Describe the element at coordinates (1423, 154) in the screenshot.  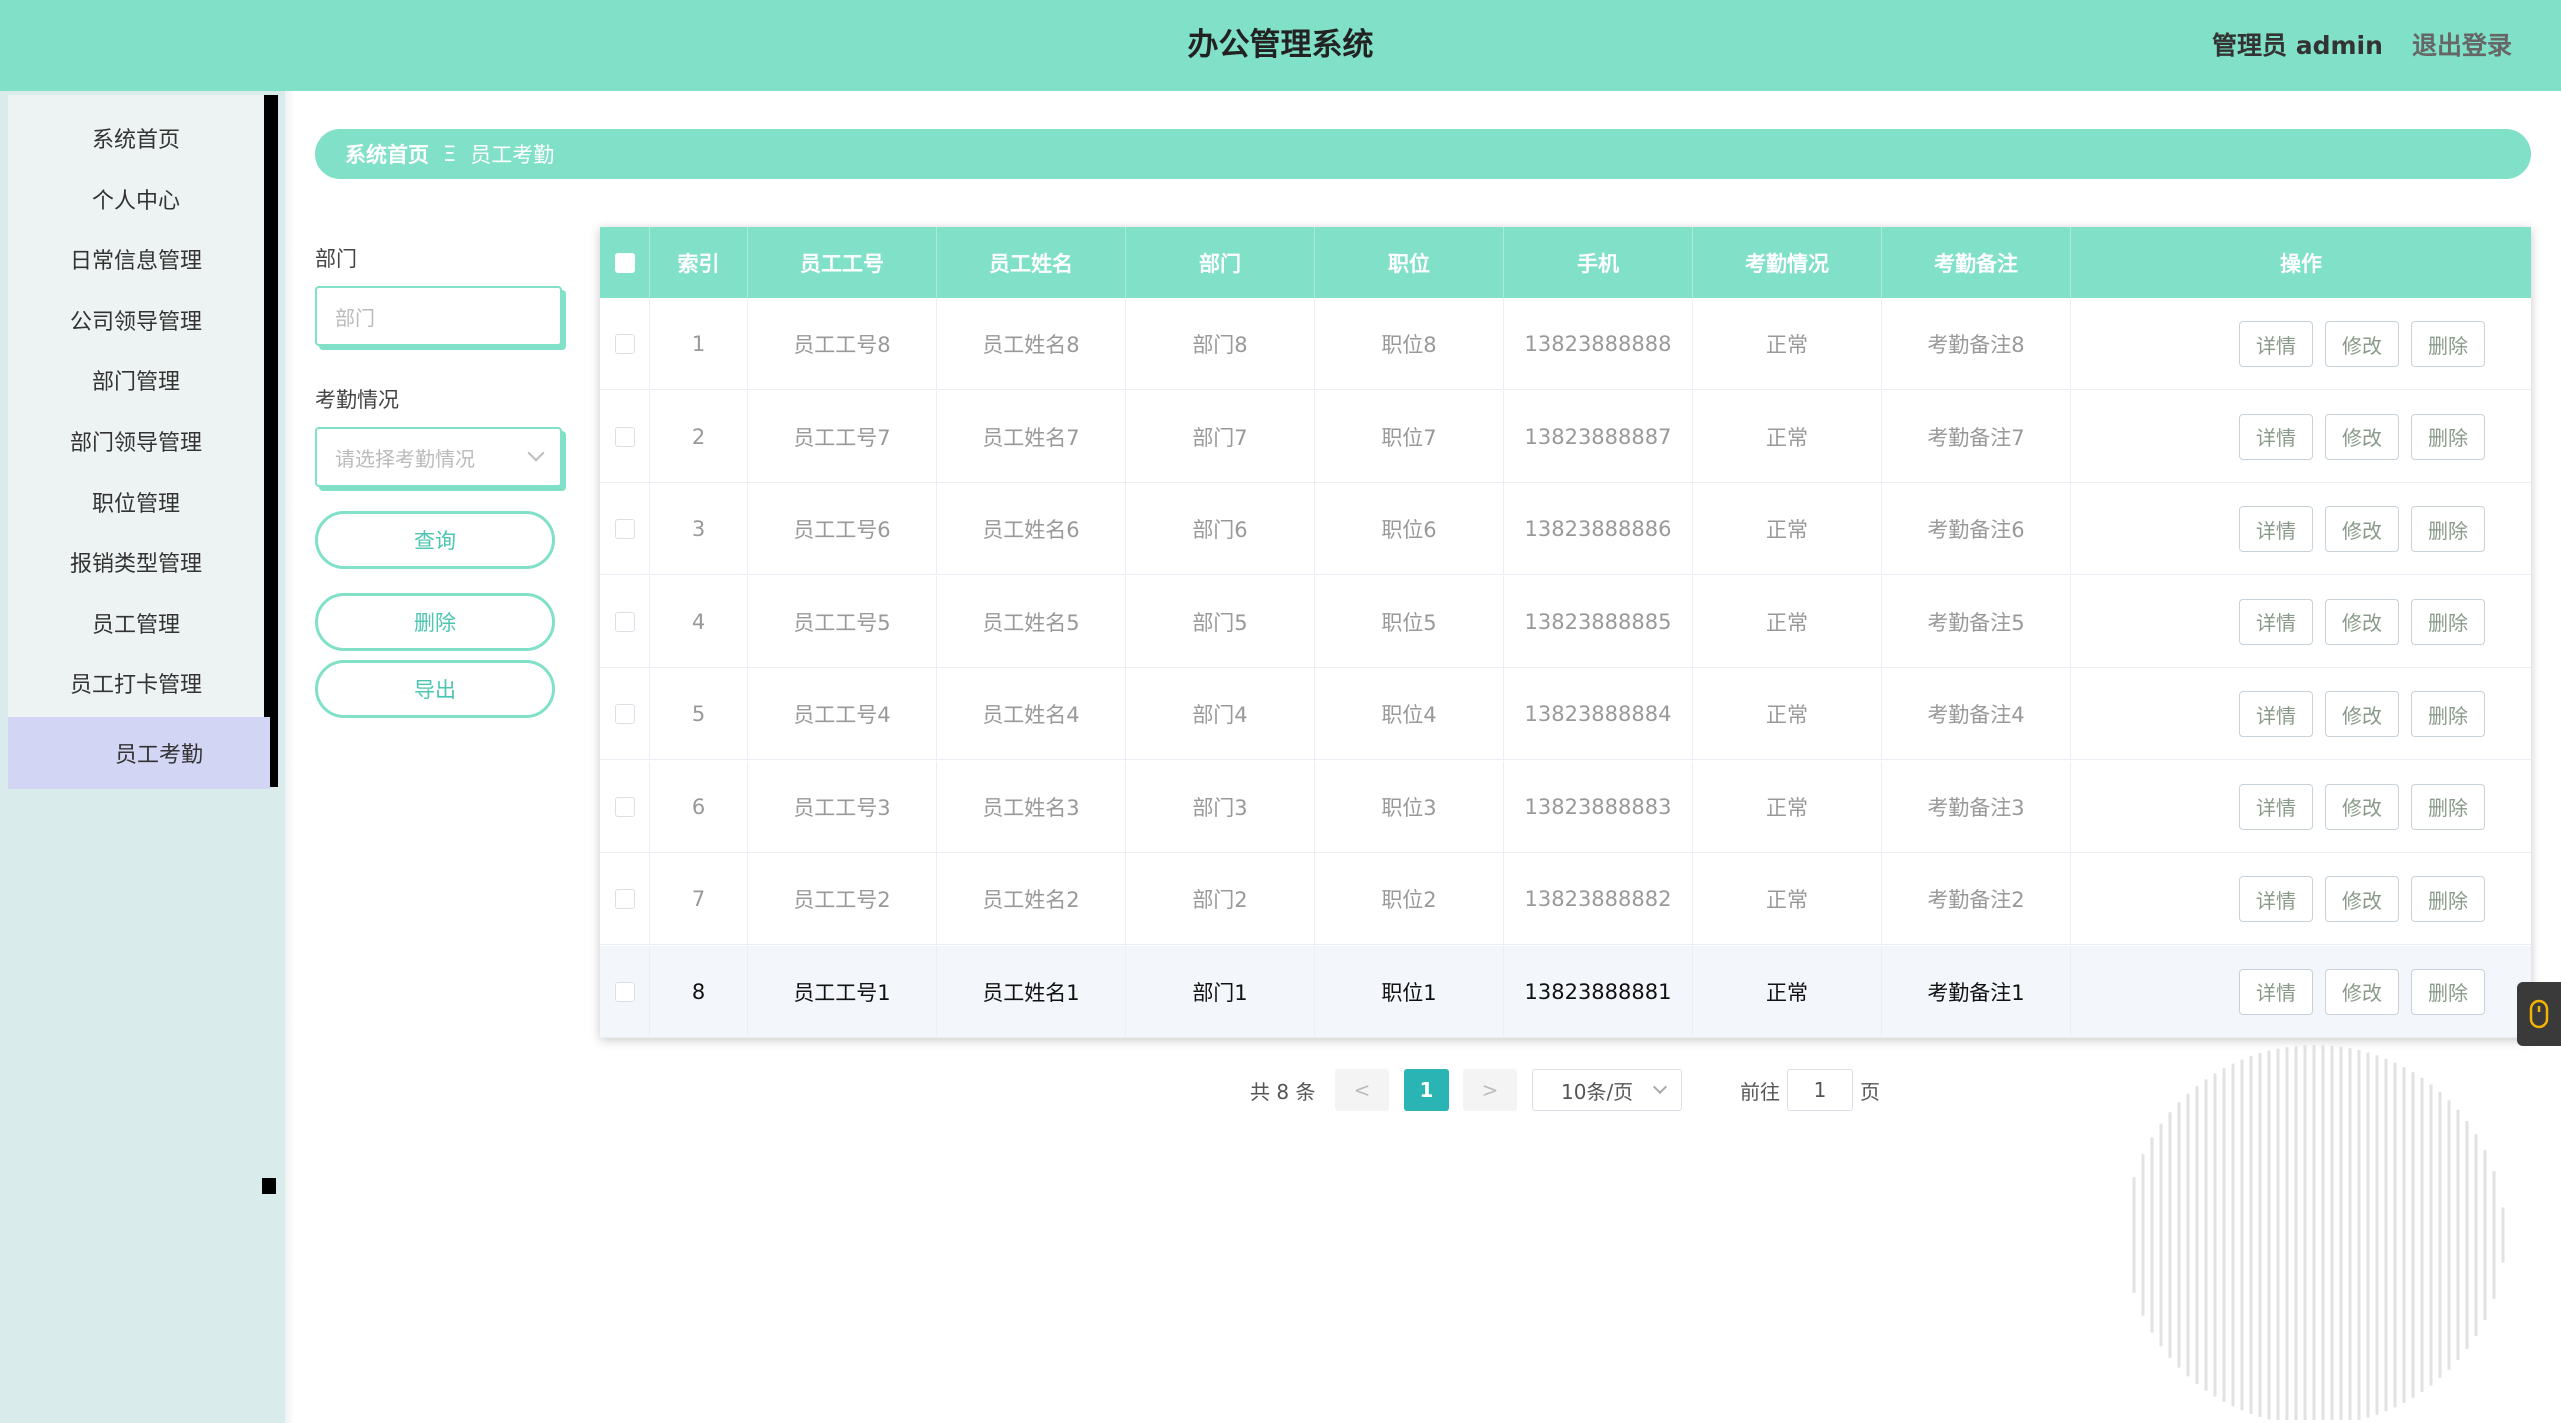
I see `breadcrumb: 系统首页 Ξ 员工考勤` at that location.